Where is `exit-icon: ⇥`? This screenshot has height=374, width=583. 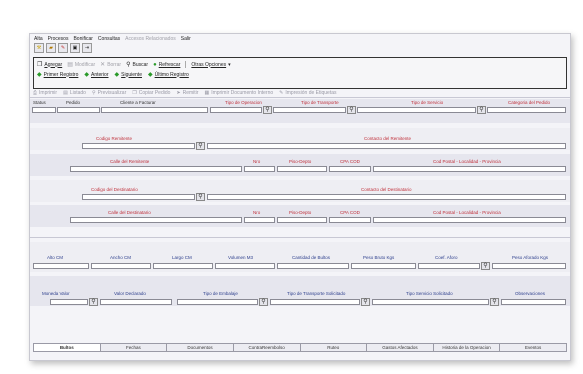
exit-icon: ⇥ is located at coordinates (87, 48).